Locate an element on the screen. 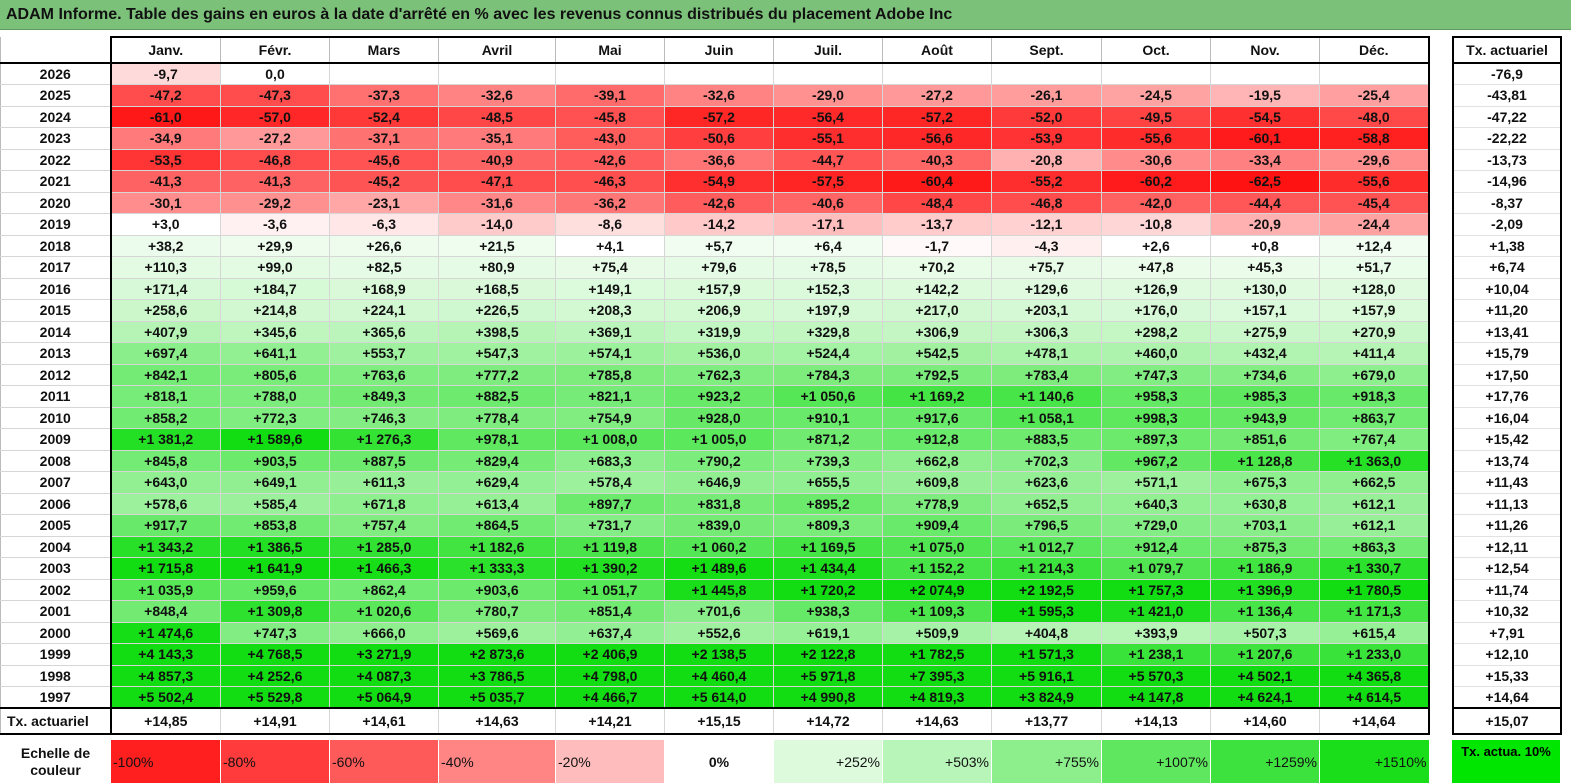 The image size is (1571, 783). average-cell: +14,85 is located at coordinates (165, 721).